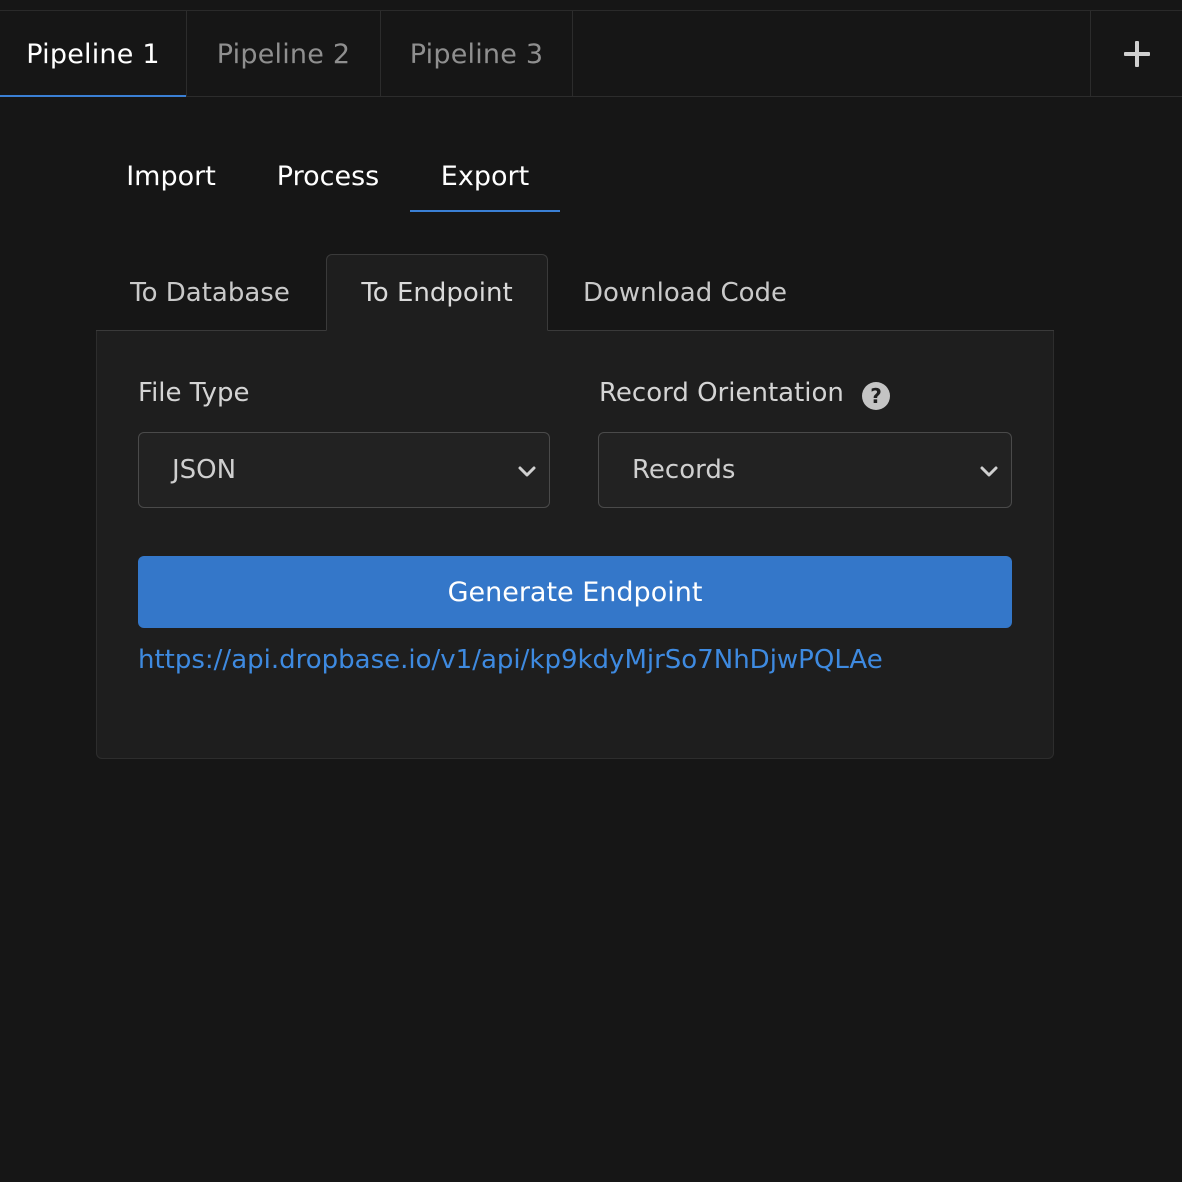 The image size is (1182, 1182). I want to click on record-orientation-label: Record Orientation, so click(721, 393).